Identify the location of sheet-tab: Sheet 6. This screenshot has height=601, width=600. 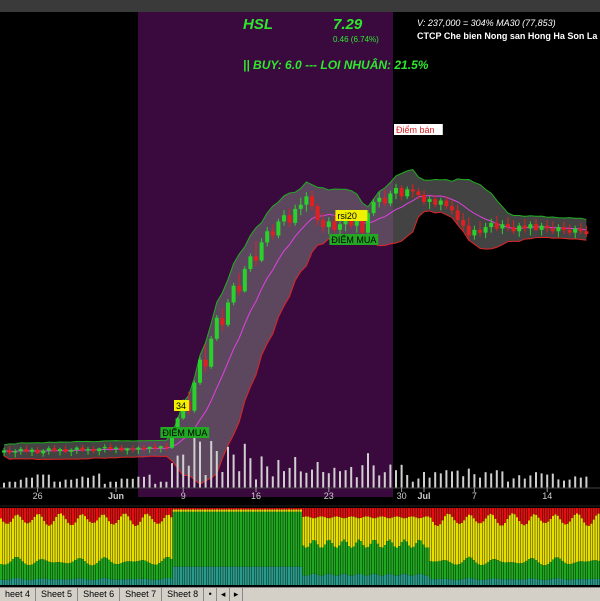
(99, 594).